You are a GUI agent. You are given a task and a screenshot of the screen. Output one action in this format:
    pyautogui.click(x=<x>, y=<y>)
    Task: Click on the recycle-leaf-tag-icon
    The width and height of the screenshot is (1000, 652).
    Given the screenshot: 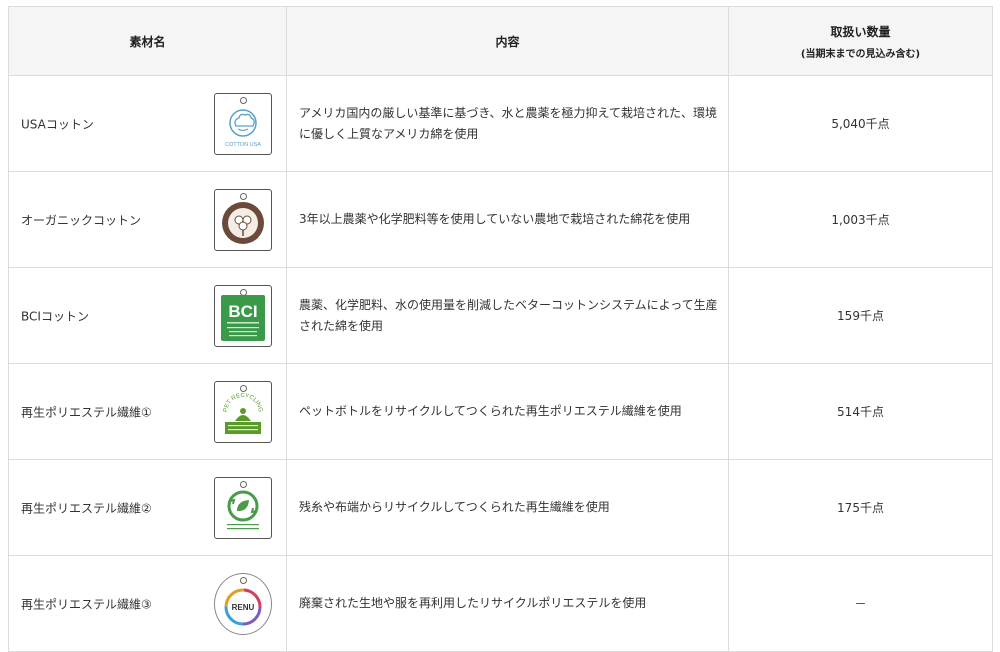 What is the action you would take?
    pyautogui.click(x=243, y=507)
    